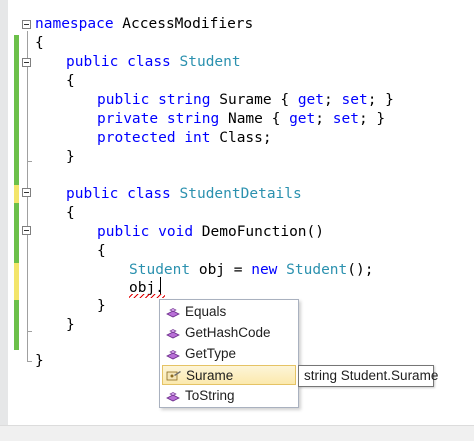 Image resolution: width=474 pixels, height=441 pixels. I want to click on completion-item-surame-selected: Surame, so click(229, 375).